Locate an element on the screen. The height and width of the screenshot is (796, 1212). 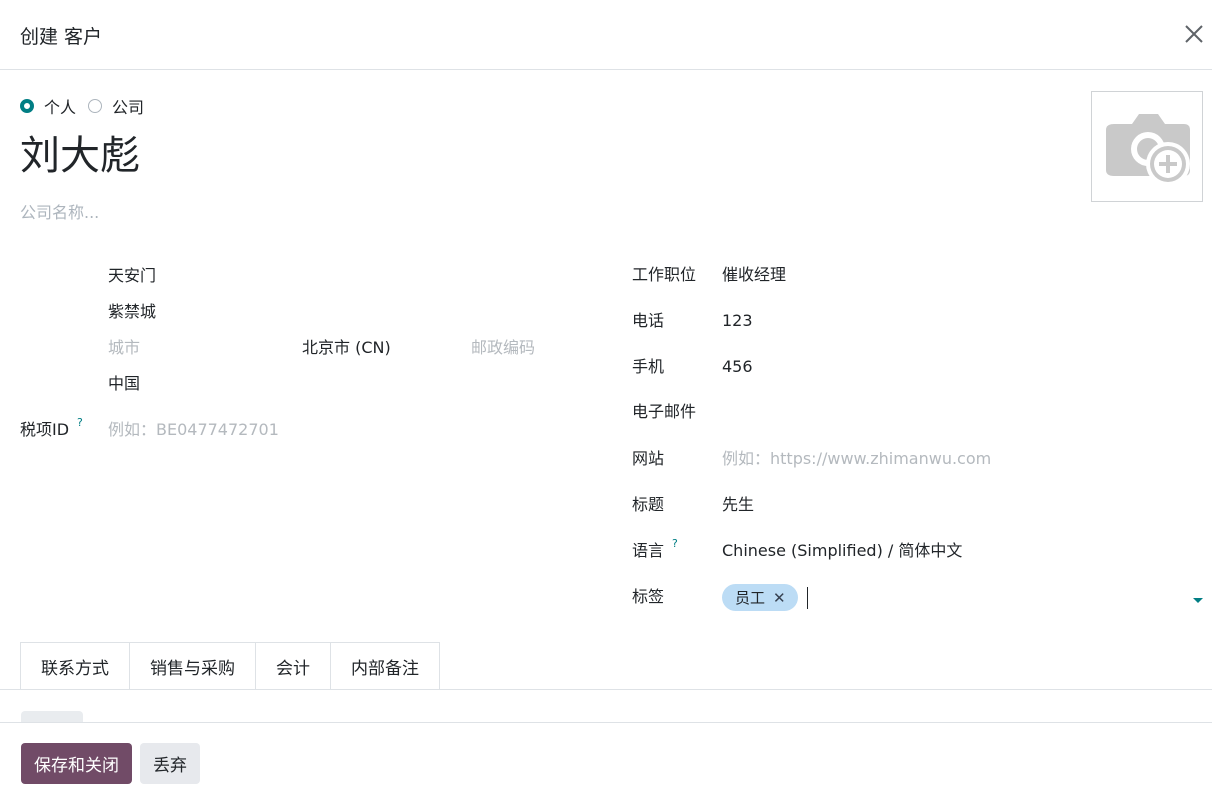
vat-label: 税项ID is located at coordinates (45, 429).